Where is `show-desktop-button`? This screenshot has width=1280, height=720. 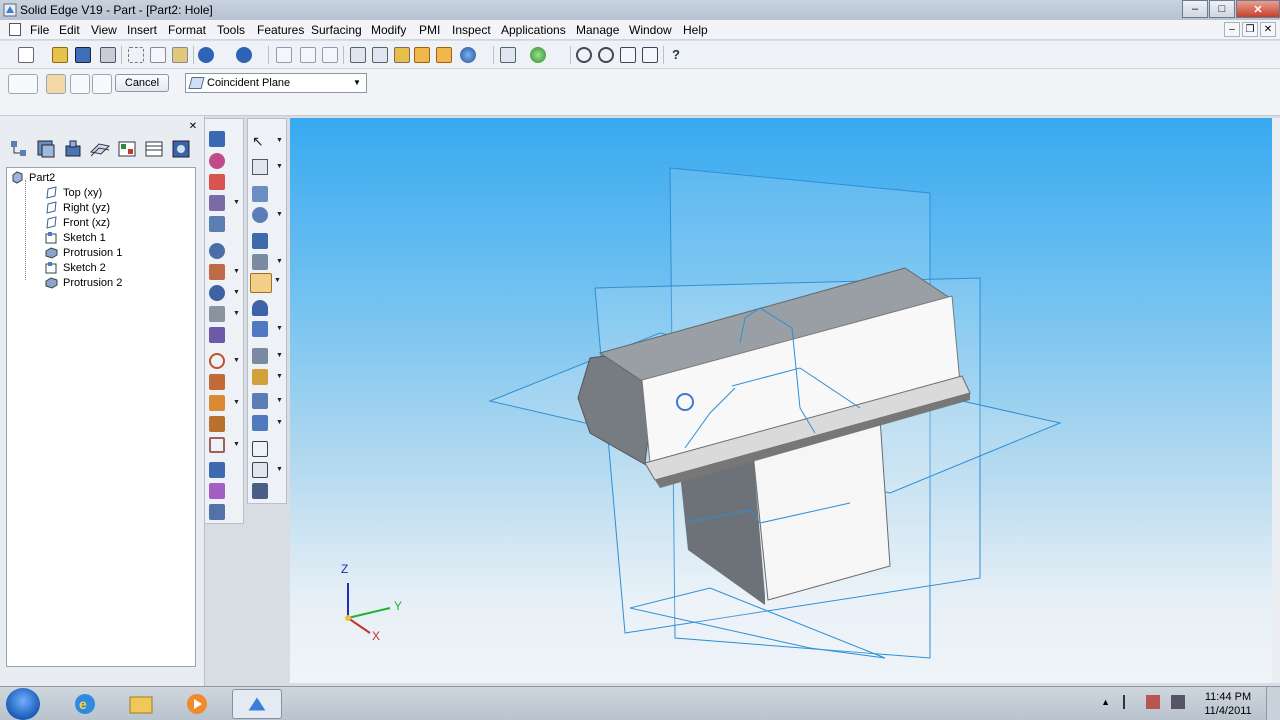
show-desktop-button is located at coordinates (1273, 703).